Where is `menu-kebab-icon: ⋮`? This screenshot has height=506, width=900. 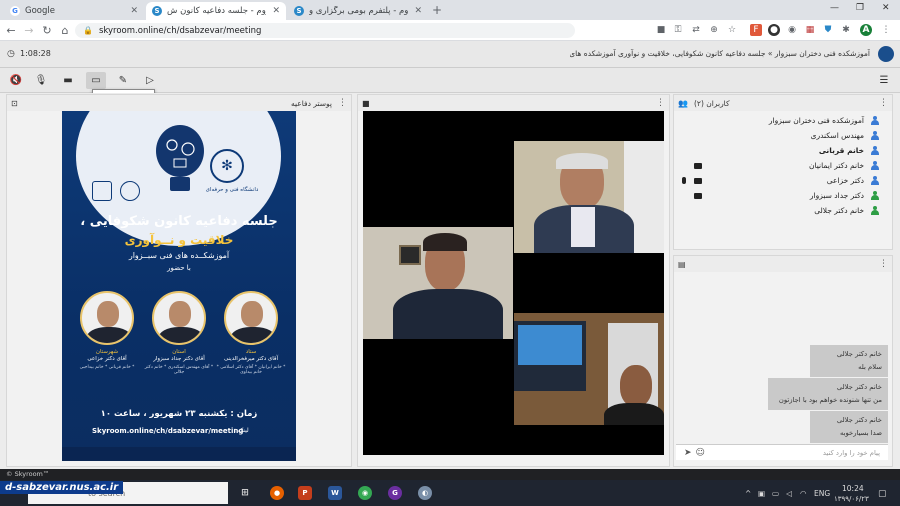
menu-kebab-icon: ⋮ is located at coordinates (886, 30).